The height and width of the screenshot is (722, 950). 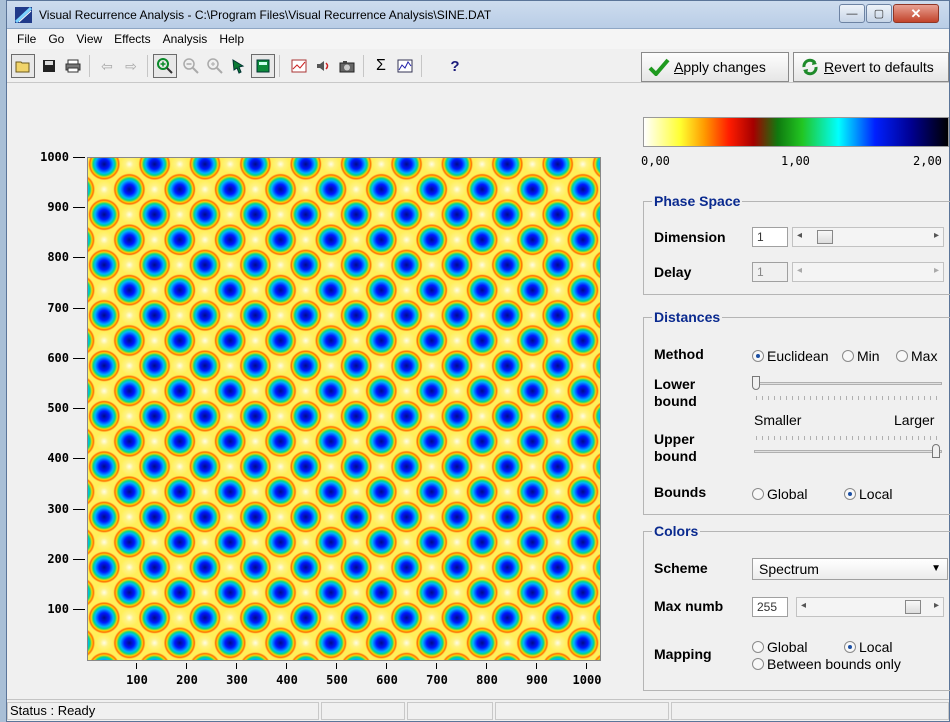 I want to click on lower-bound-label-2: bound, so click(x=675, y=401).